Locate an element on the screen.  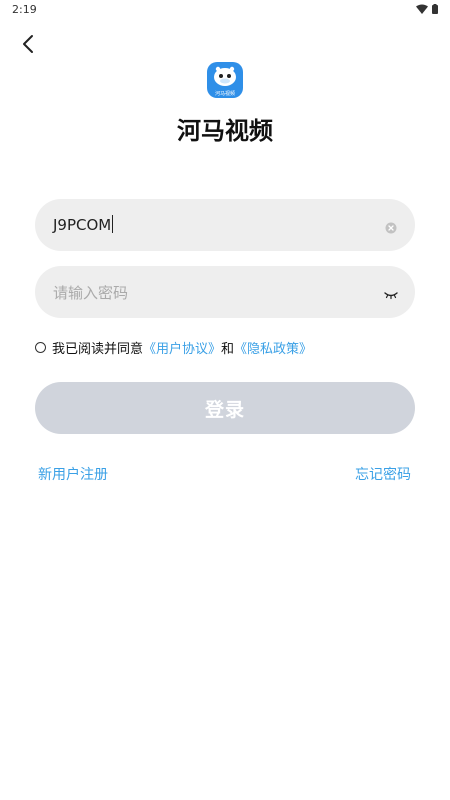
password-field: 请输入密码 is located at coordinates (225, 292).